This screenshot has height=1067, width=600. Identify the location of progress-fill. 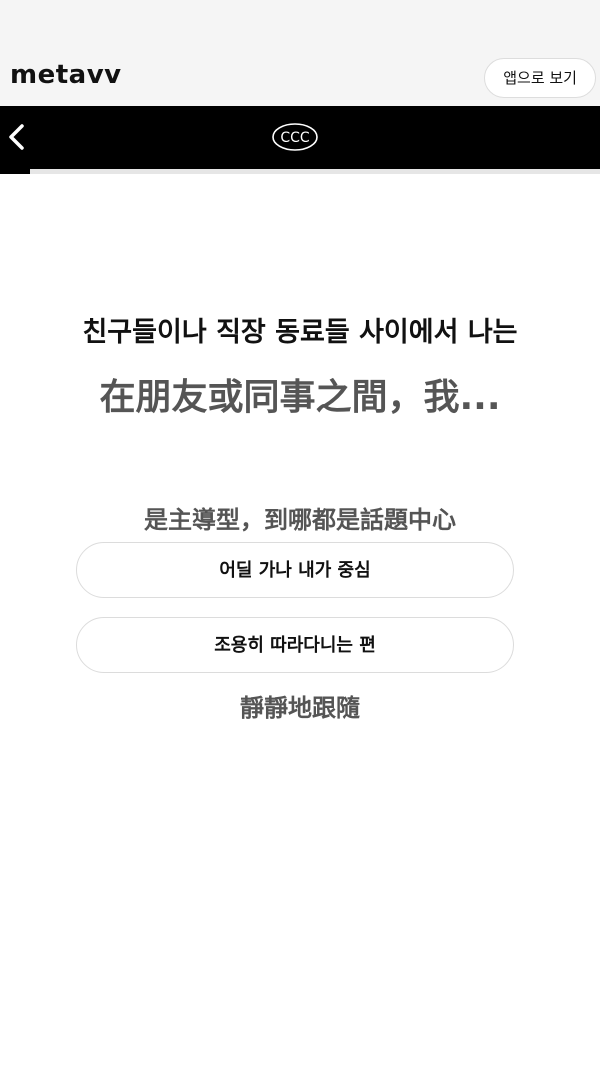
(15, 171).